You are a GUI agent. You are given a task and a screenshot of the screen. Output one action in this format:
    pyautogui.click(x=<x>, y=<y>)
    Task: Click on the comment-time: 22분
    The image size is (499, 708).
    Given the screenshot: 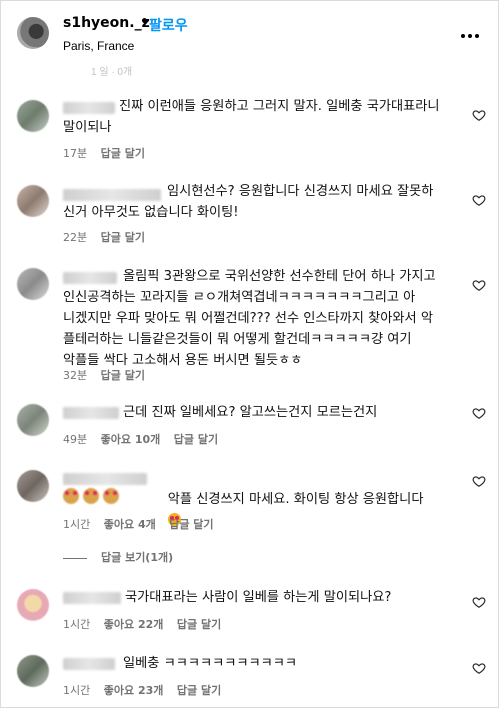 What is the action you would take?
    pyautogui.click(x=75, y=237)
    